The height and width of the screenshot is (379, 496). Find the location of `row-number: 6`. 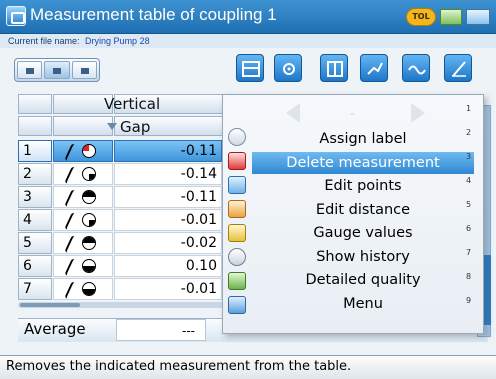

row-number: 6 is located at coordinates (35, 266).